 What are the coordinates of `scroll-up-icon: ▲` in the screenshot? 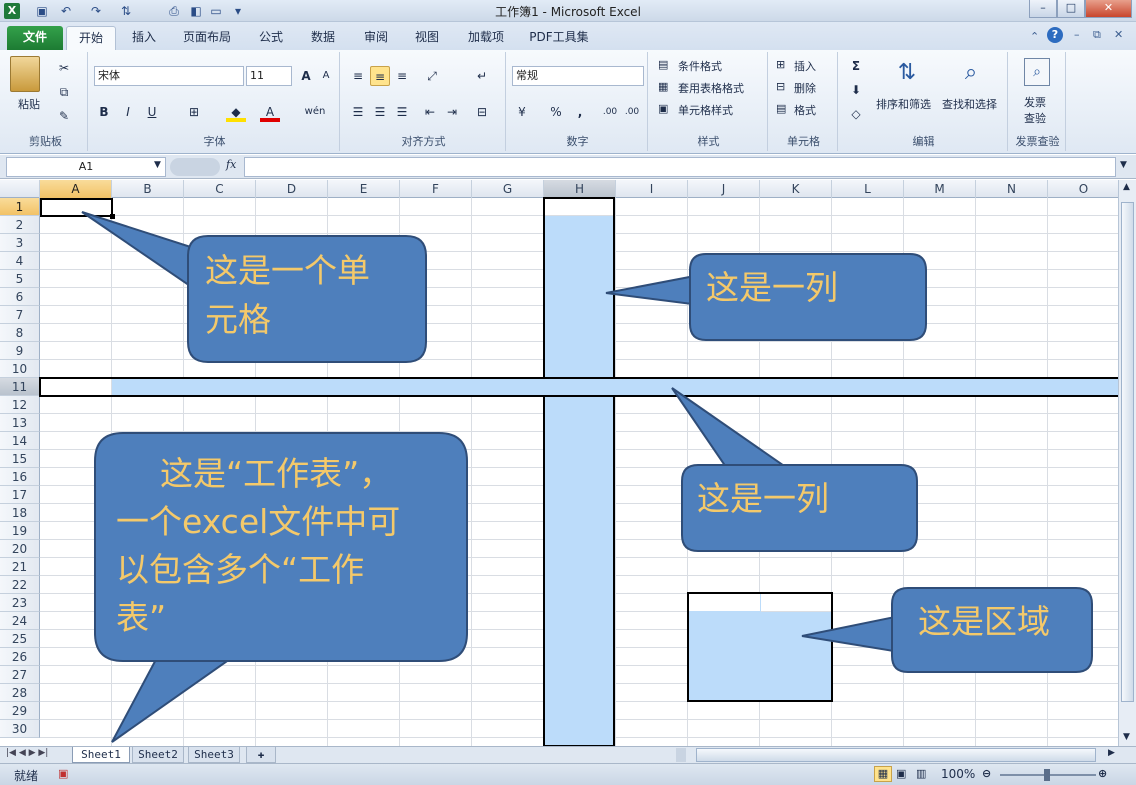 It's located at (1126, 187).